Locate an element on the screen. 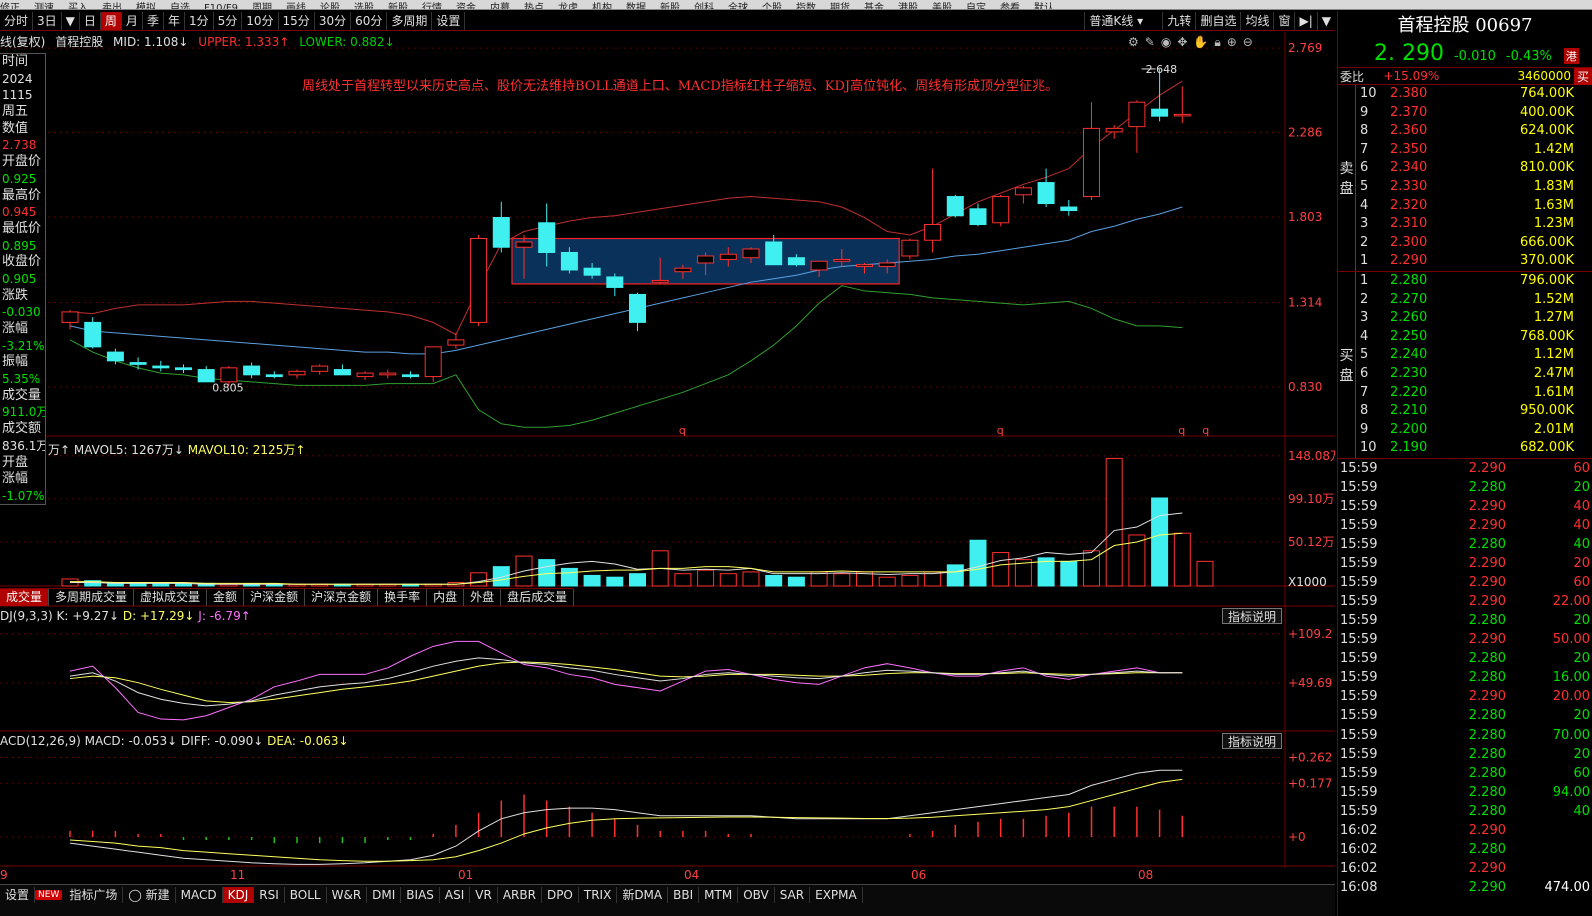 Image resolution: width=1592 pixels, height=916 pixels. volume-tab: 金额 is located at coordinates (226, 597).